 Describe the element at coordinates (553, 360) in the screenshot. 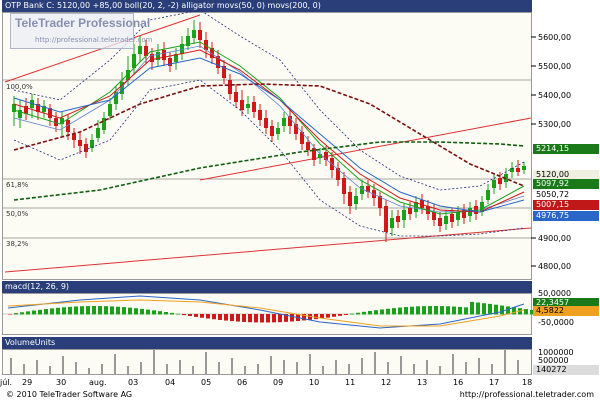

I see `volume-tick: 500000` at that location.